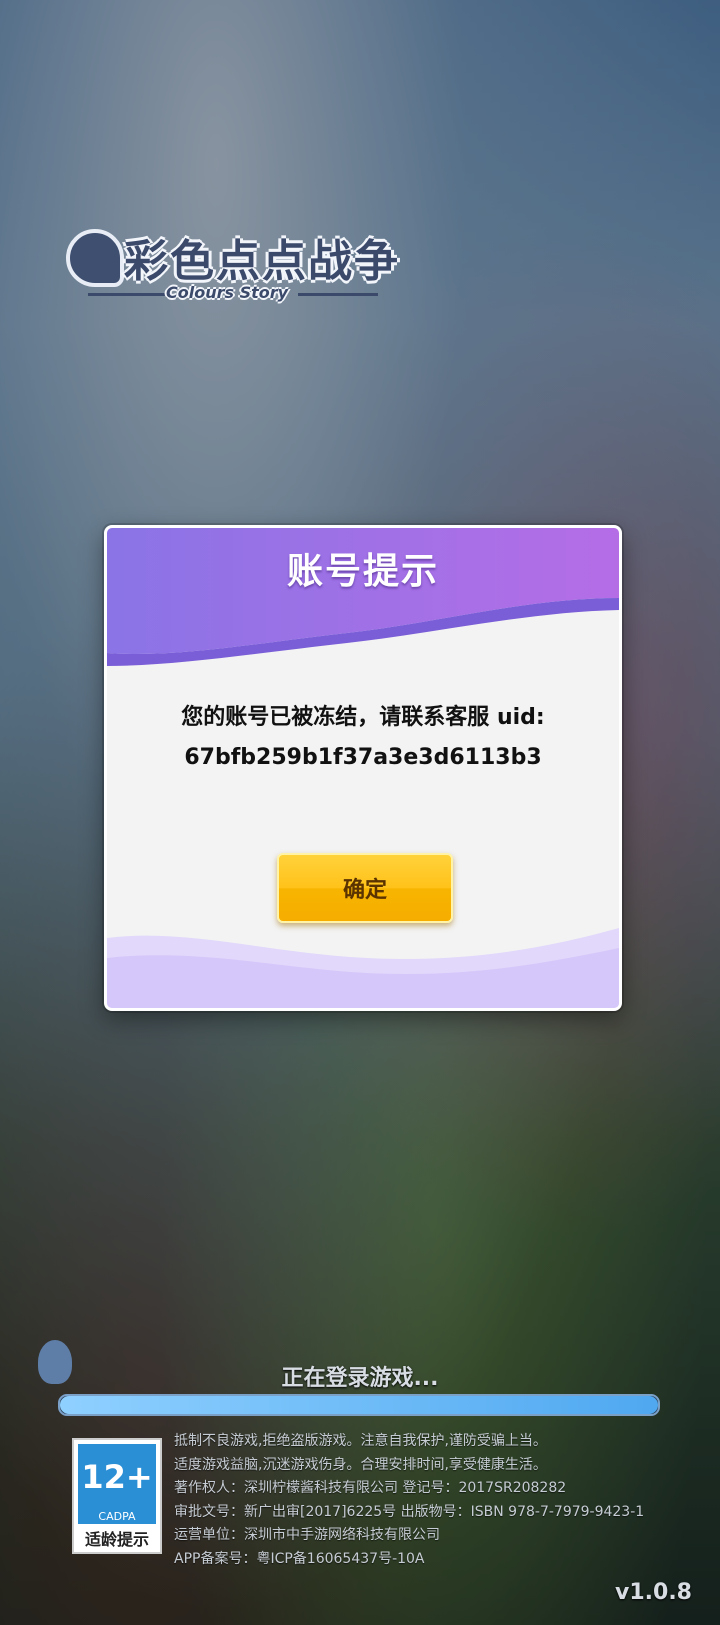 The image size is (720, 1625). I want to click on dialog-uid: 67bfb259b1f37a3e3d6113b3, so click(363, 757).